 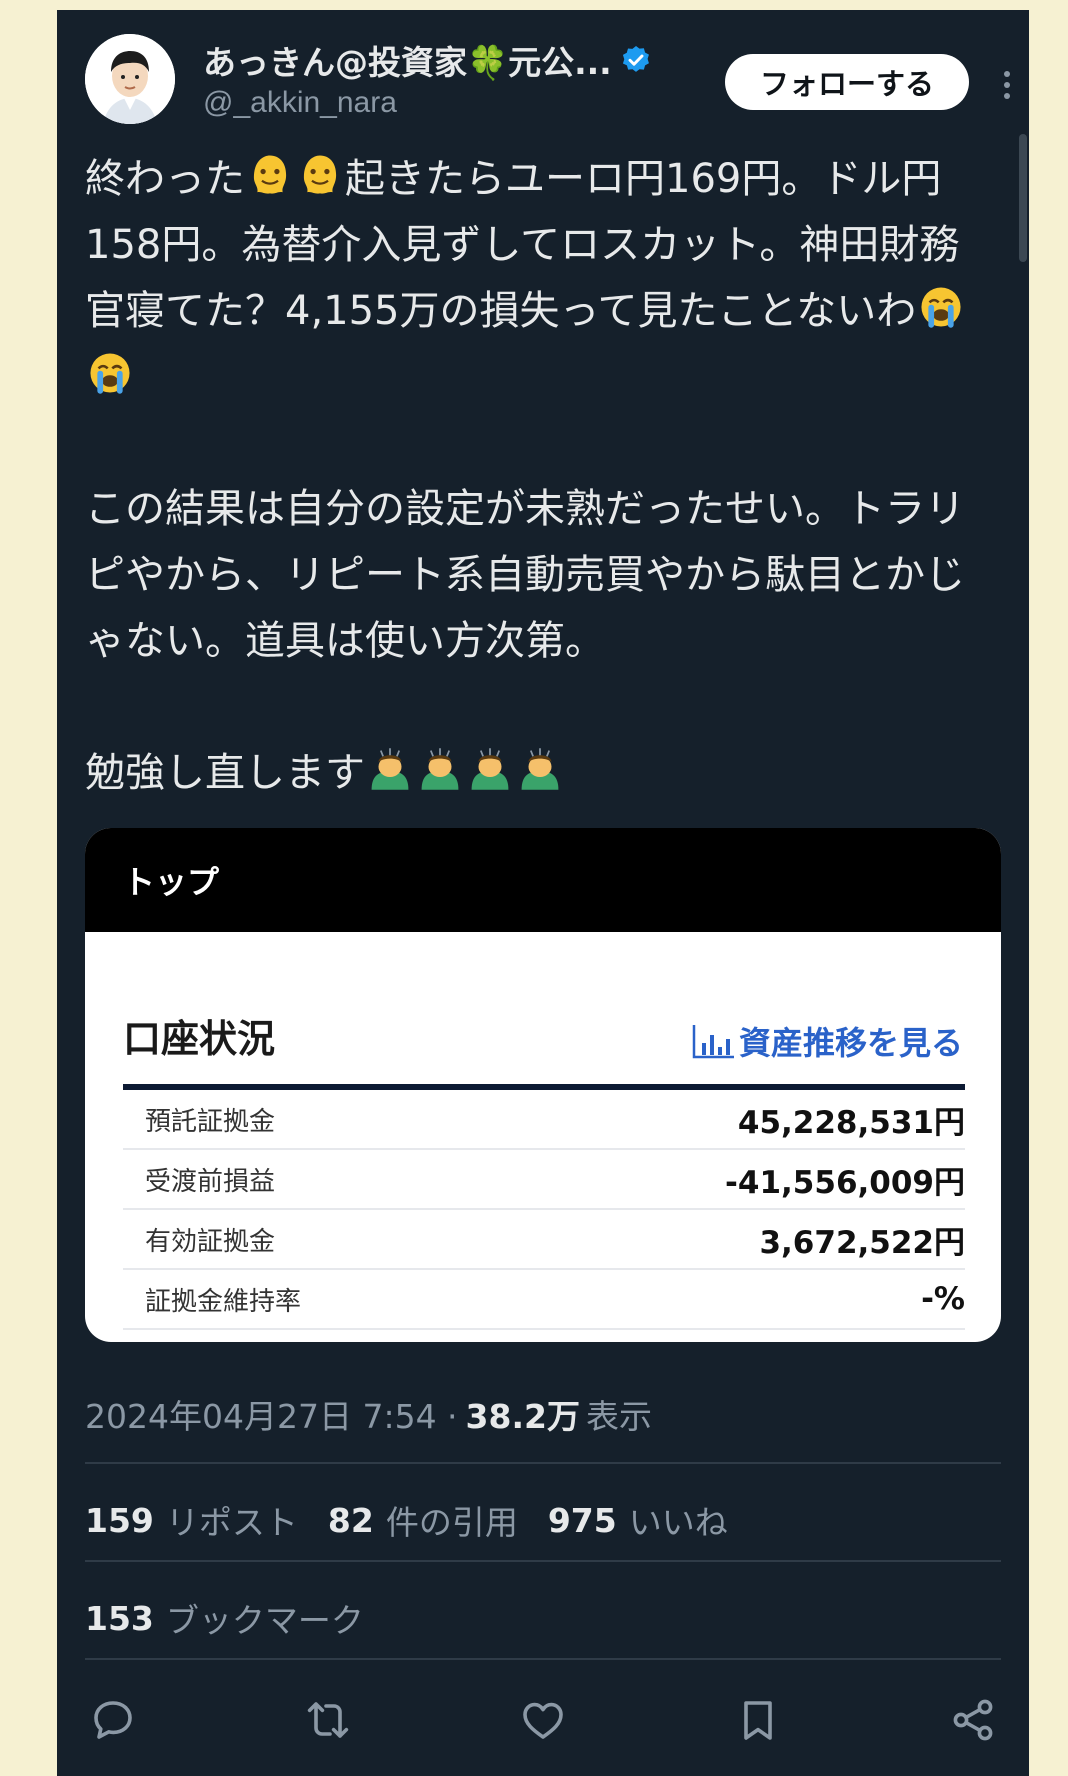 I want to click on quote-stat: 82 件の引用, so click(x=423, y=1520).